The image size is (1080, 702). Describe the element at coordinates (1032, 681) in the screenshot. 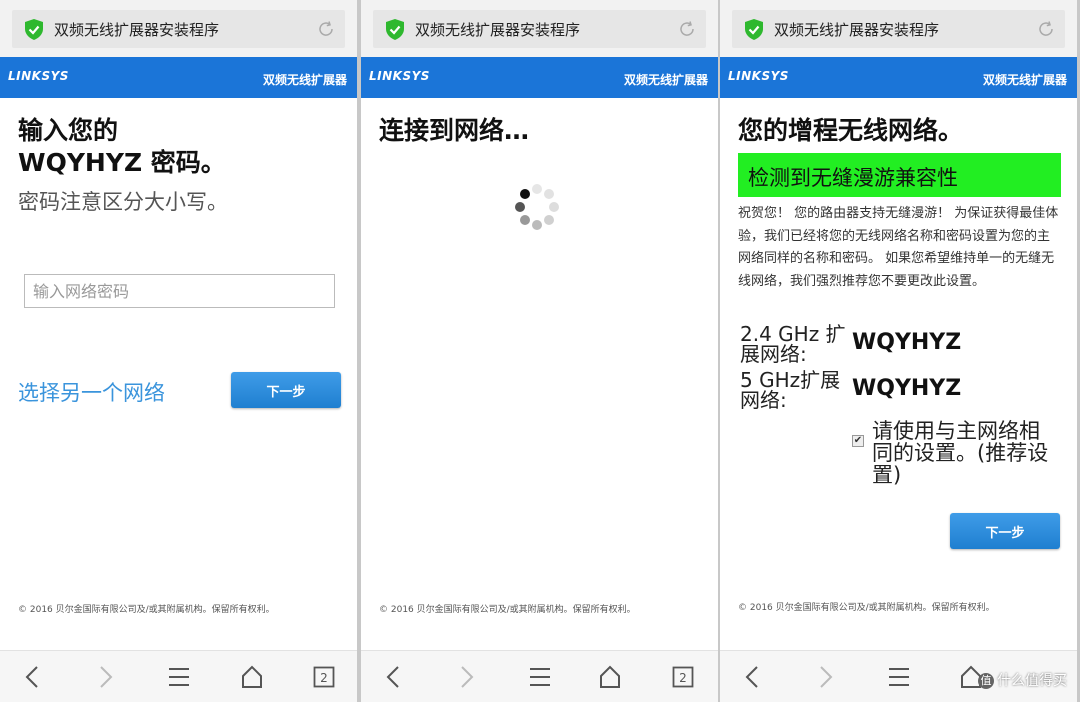

I see `watermark-text: 什么值得买` at that location.